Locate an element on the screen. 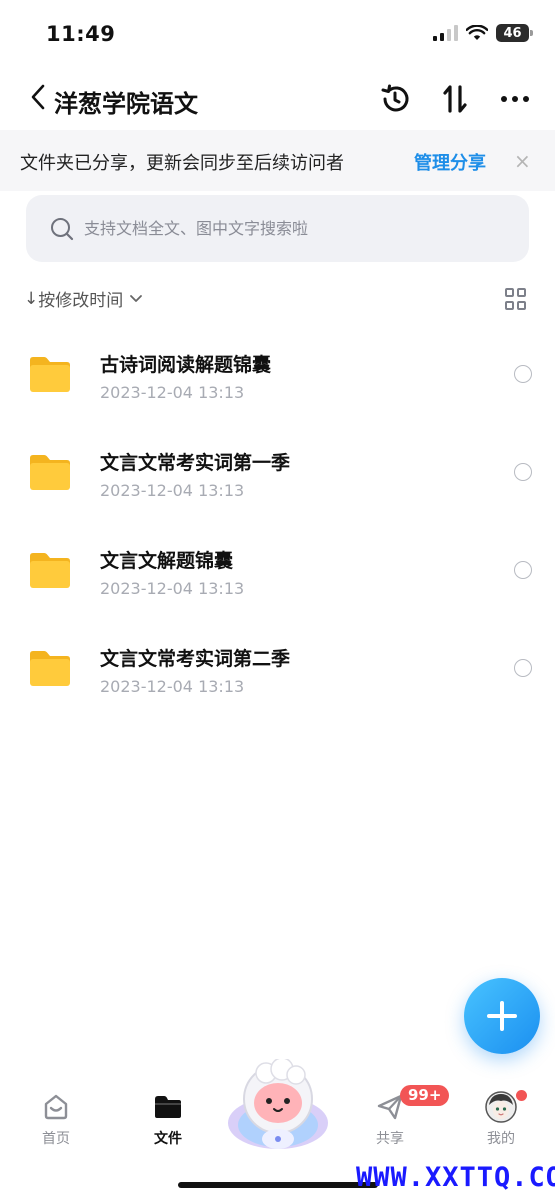 The width and height of the screenshot is (555, 1200). chevron-left-icon is located at coordinates (38, 97).